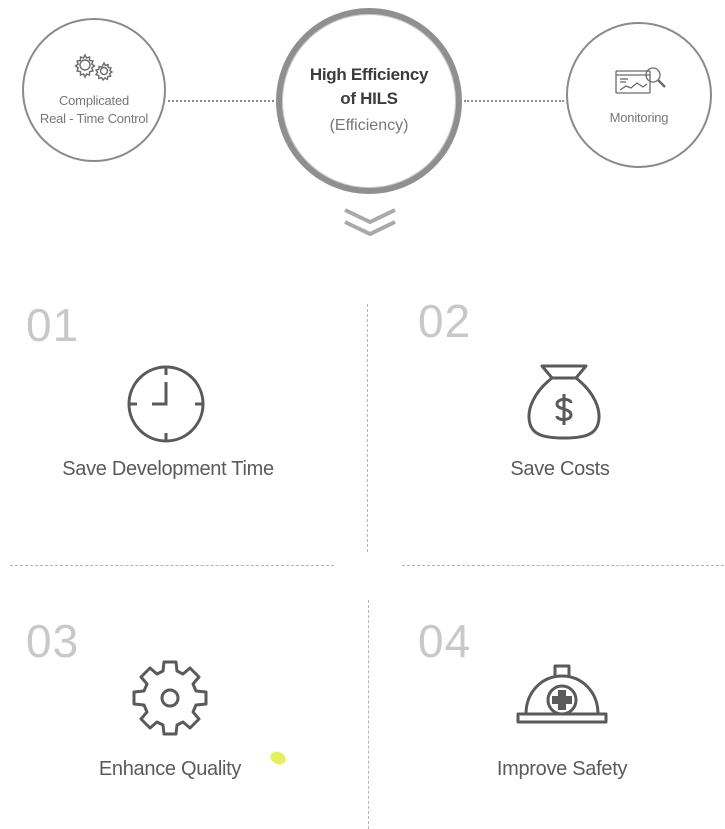  I want to click on circle-high-efficiency: High Efficiency of HILS (Efficiency), so click(369, 101).